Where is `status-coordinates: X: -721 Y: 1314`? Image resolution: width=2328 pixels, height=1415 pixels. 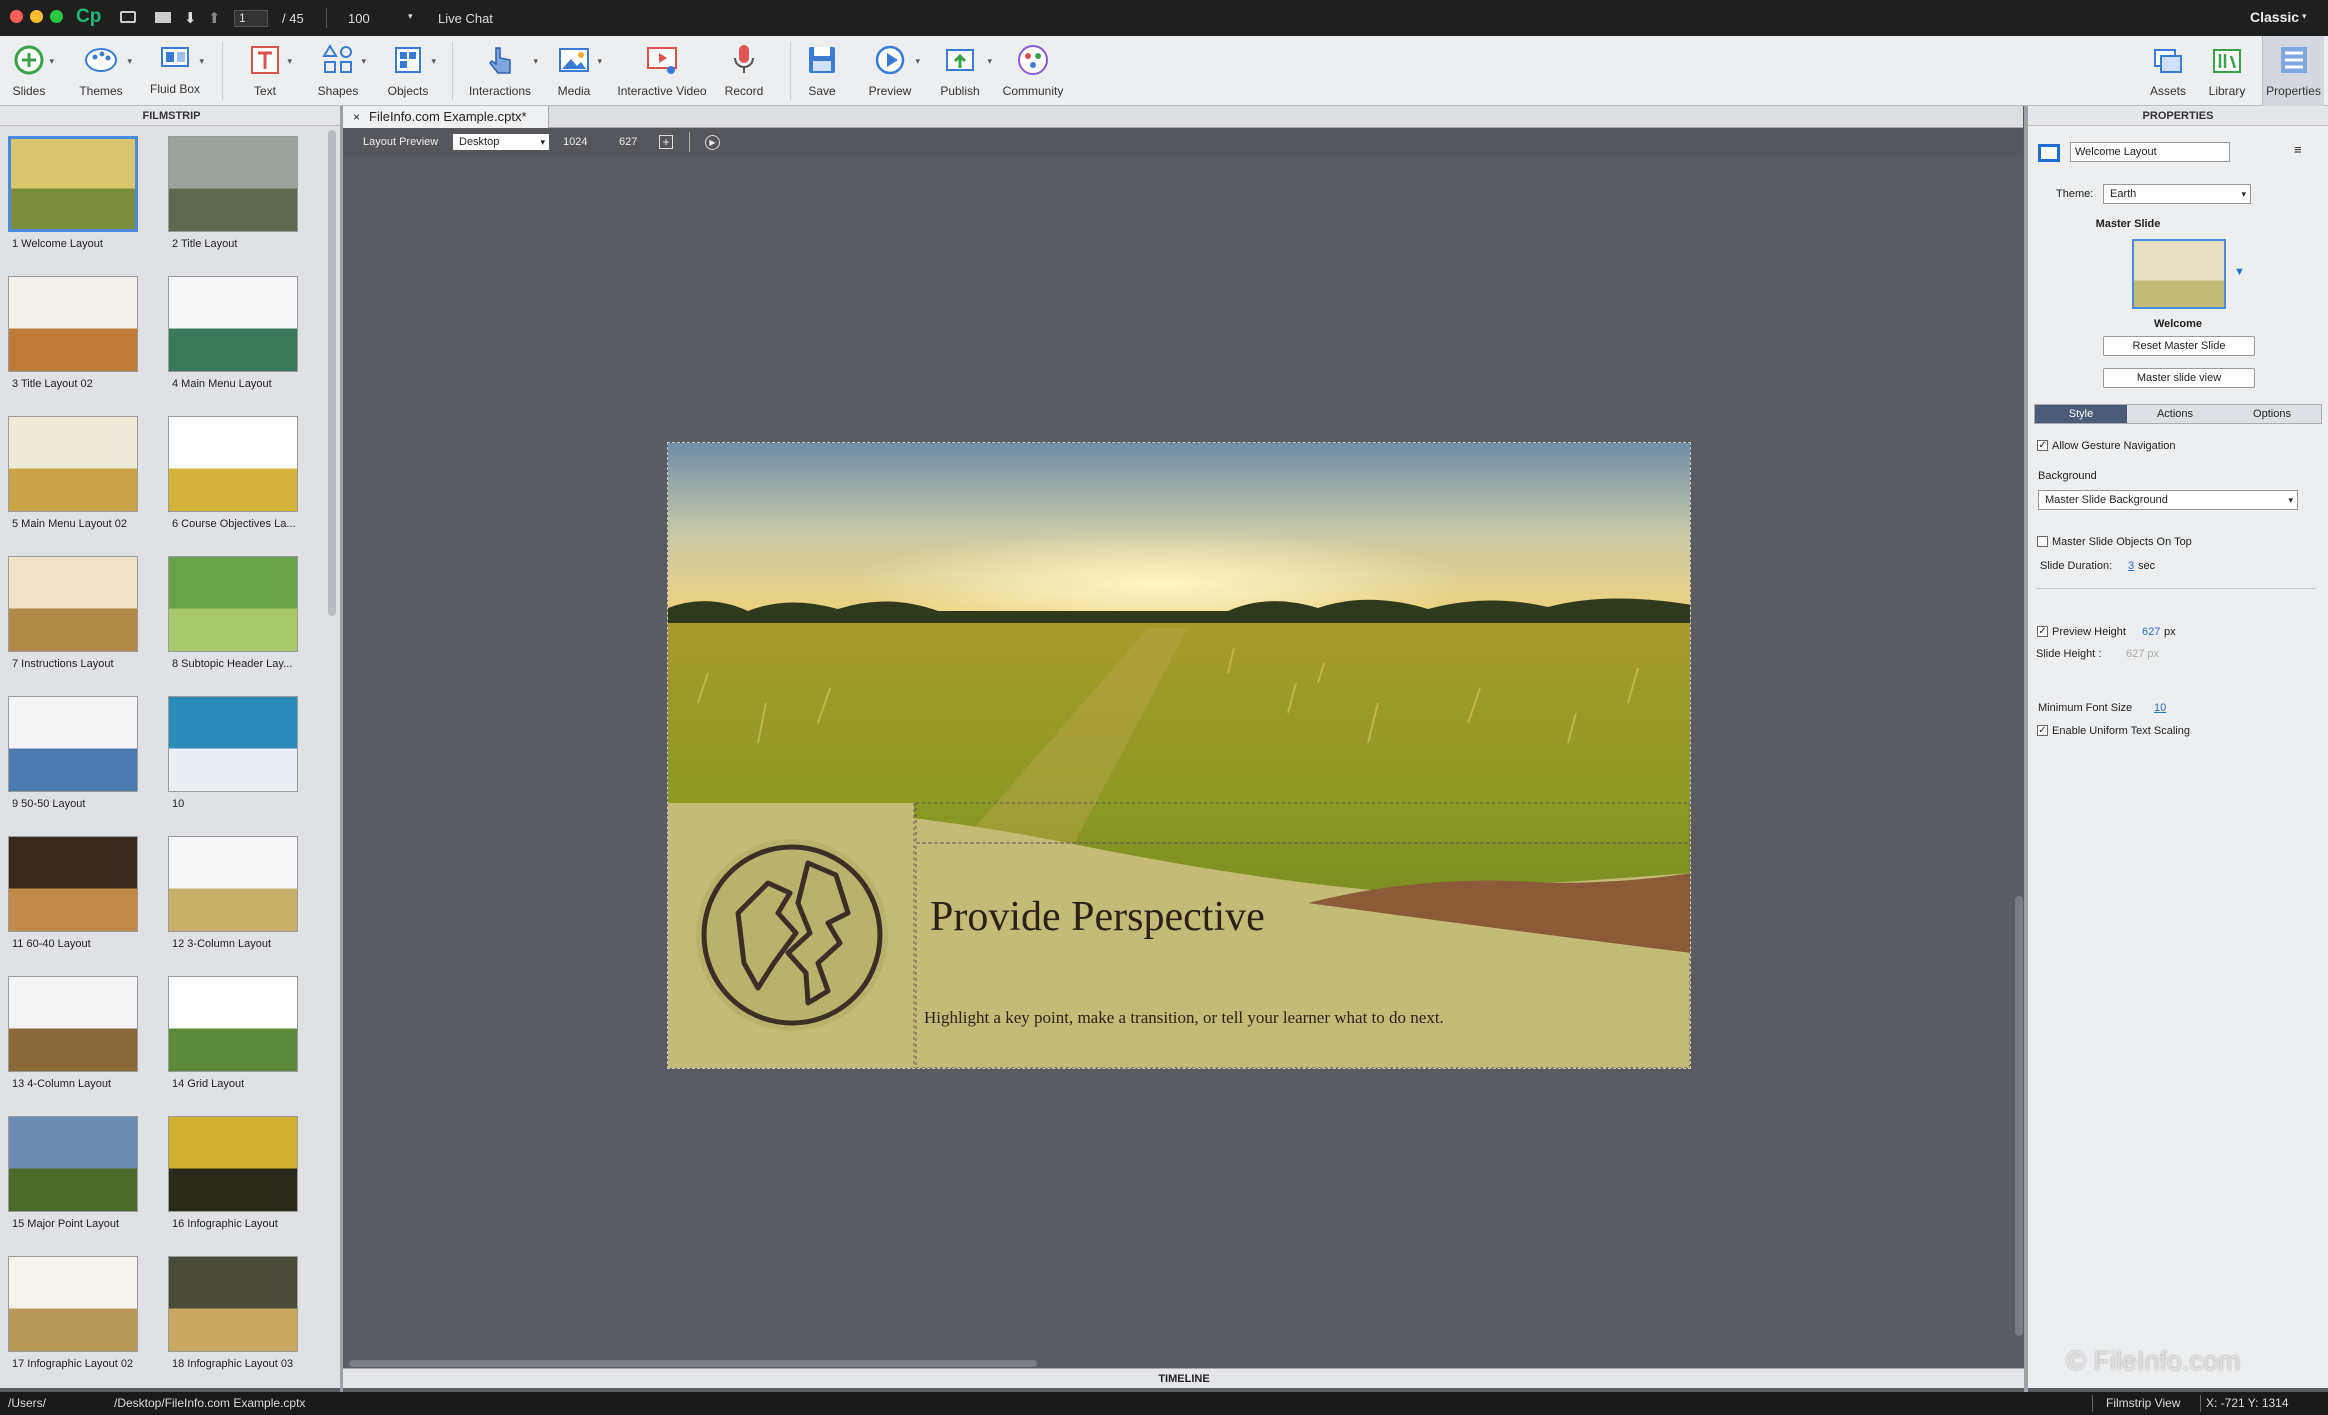 status-coordinates: X: -721 Y: 1314 is located at coordinates (2247, 1403).